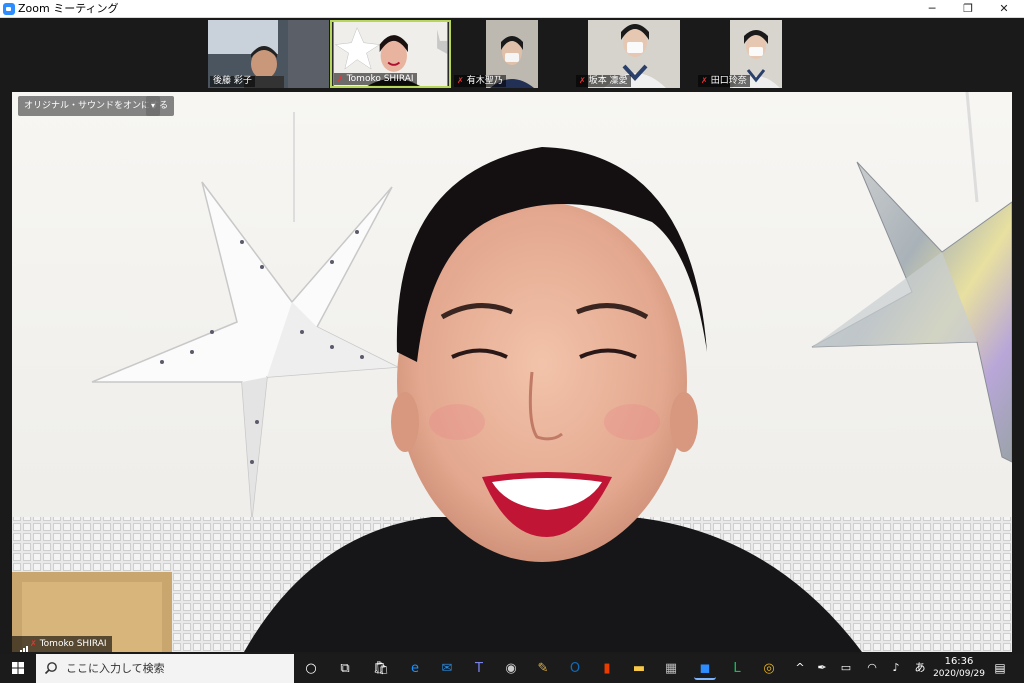 The height and width of the screenshot is (683, 1024). Describe the element at coordinates (756, 54) in the screenshot. I see `participant-tile: ✗ 田口玲奈` at that location.